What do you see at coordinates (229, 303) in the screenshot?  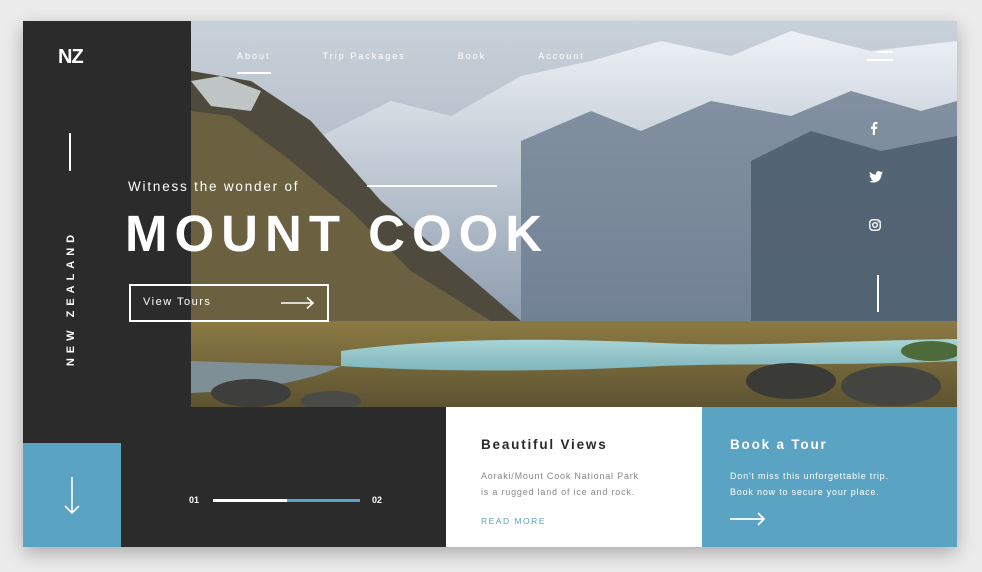 I see `view-tours-button: View Tours` at bounding box center [229, 303].